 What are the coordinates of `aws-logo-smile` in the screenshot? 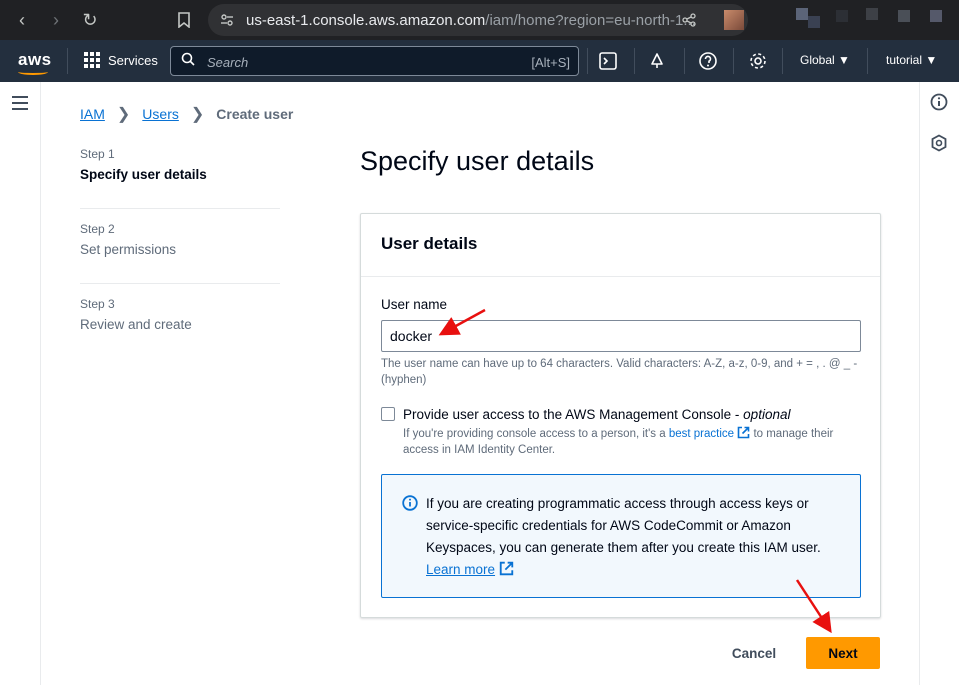 It's located at (33, 72).